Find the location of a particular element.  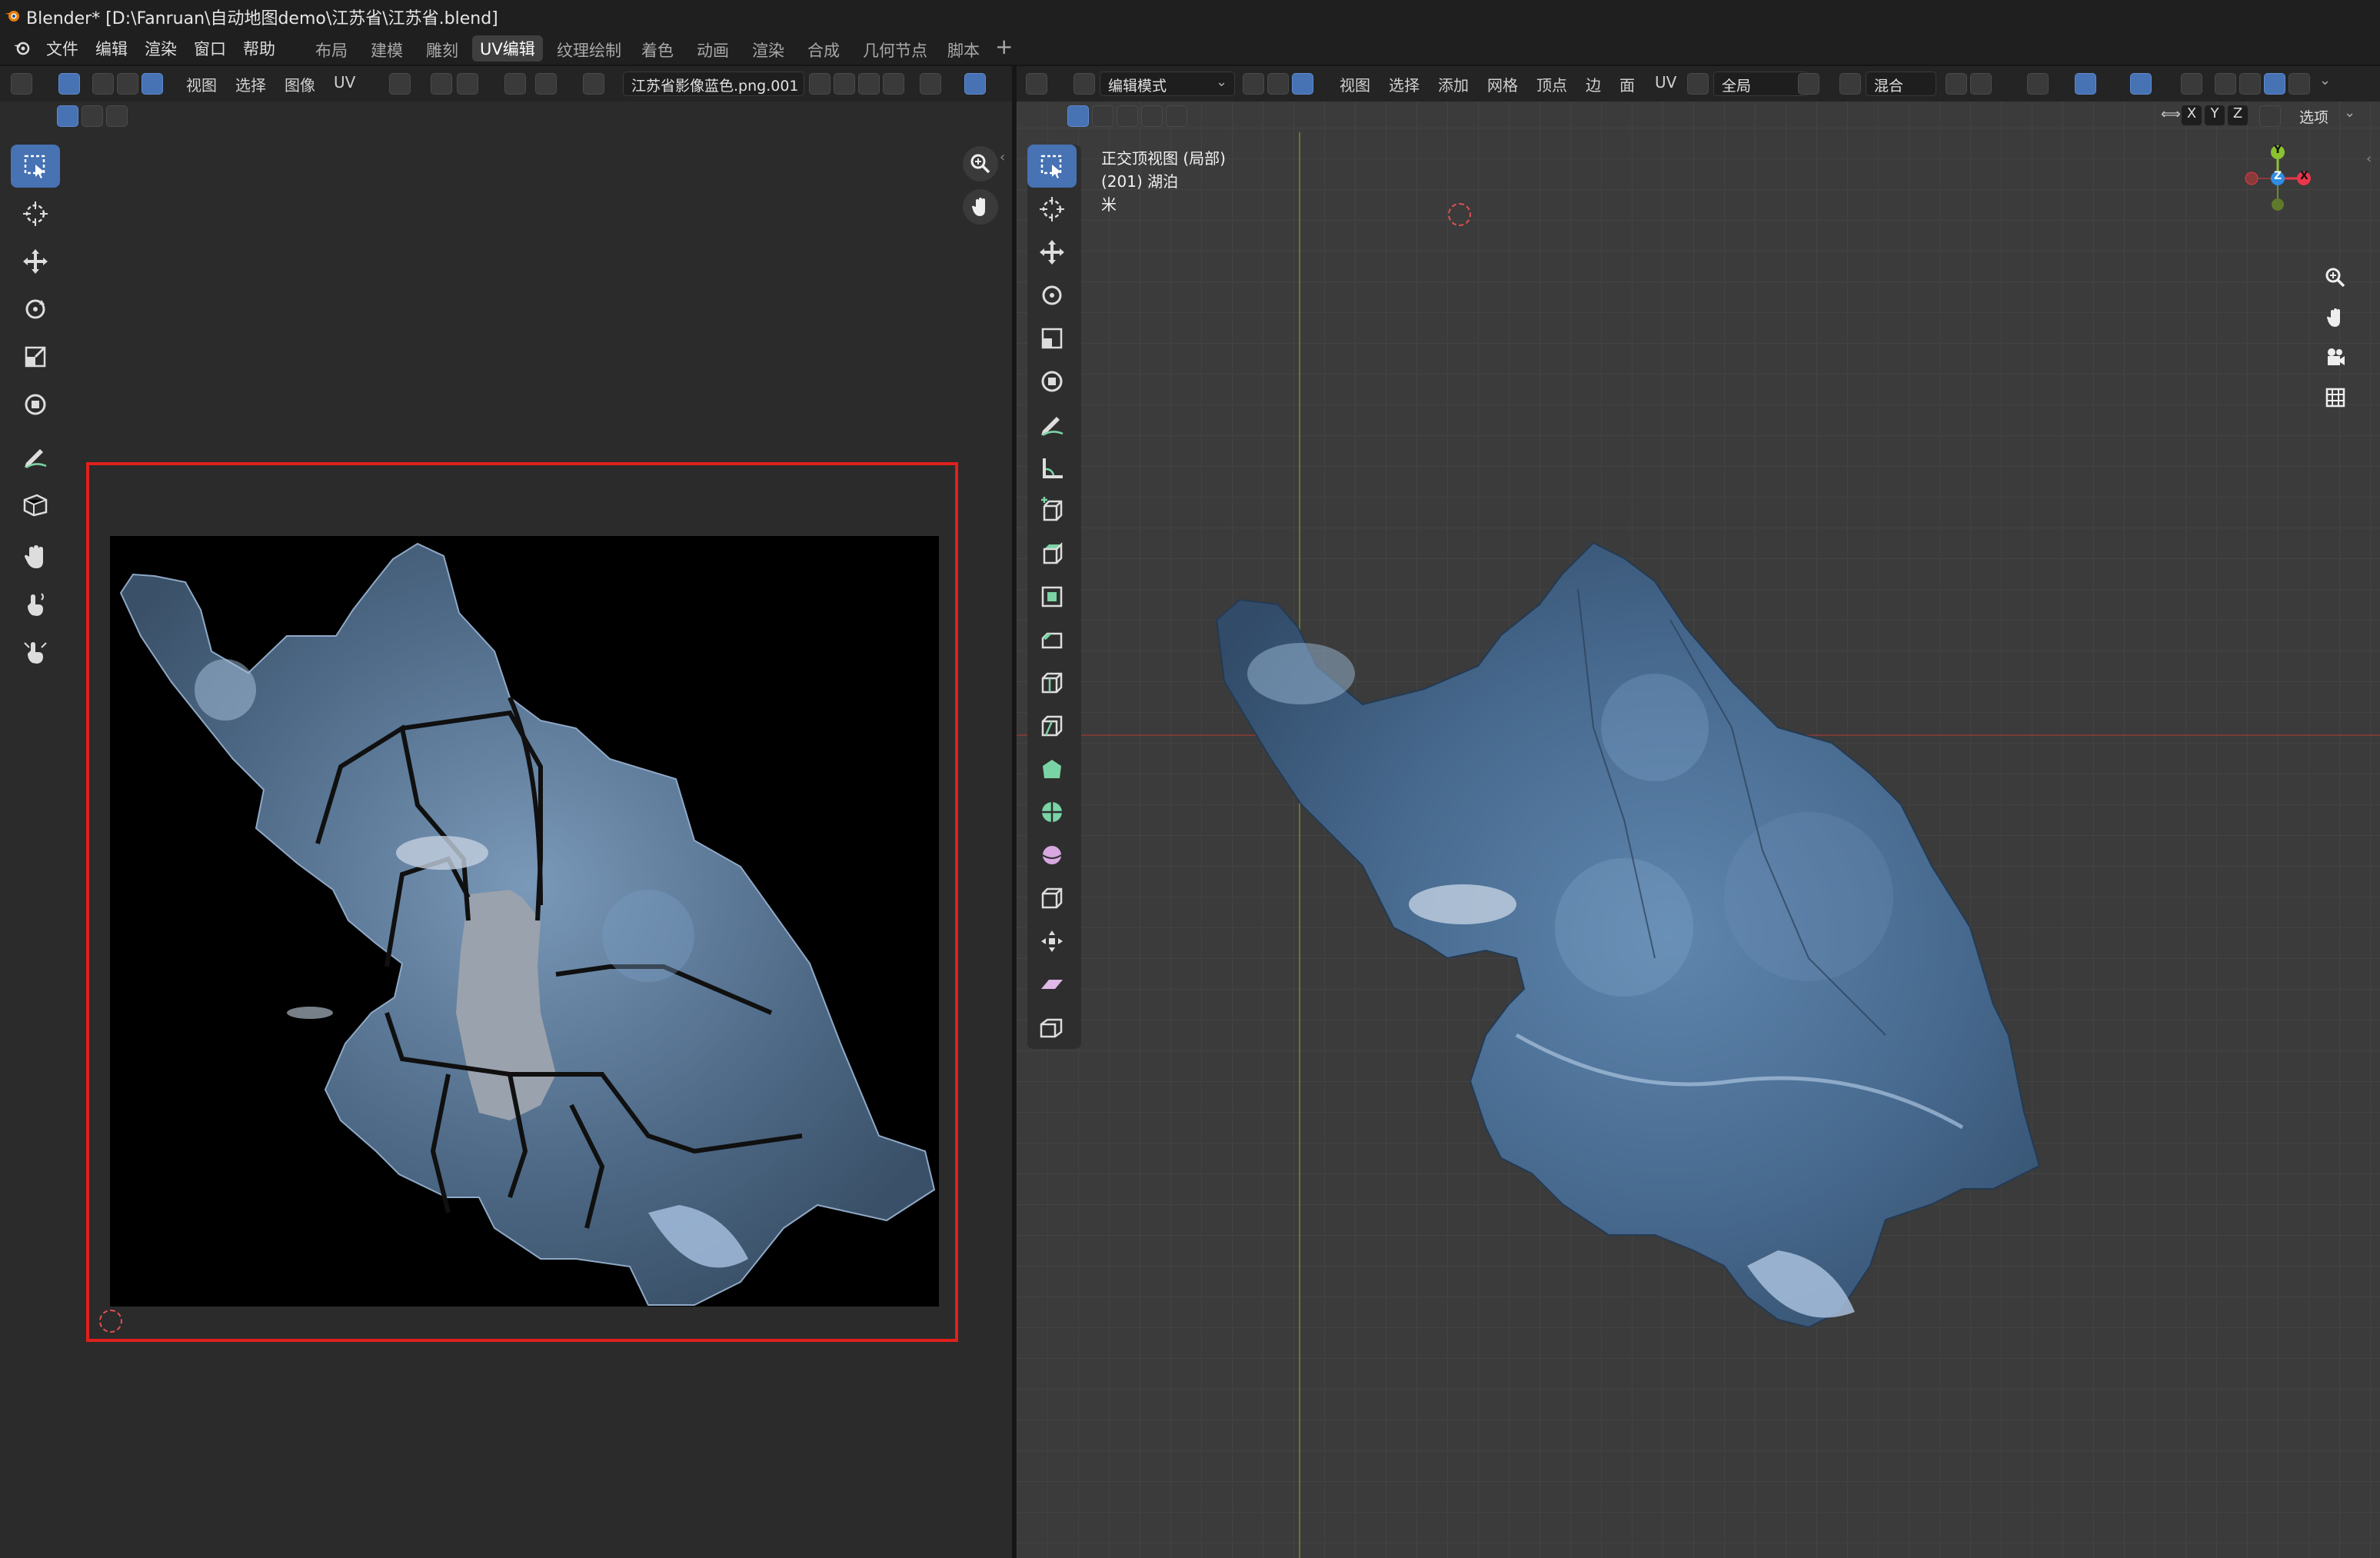

add-cube-icon is located at coordinates (1052, 510).